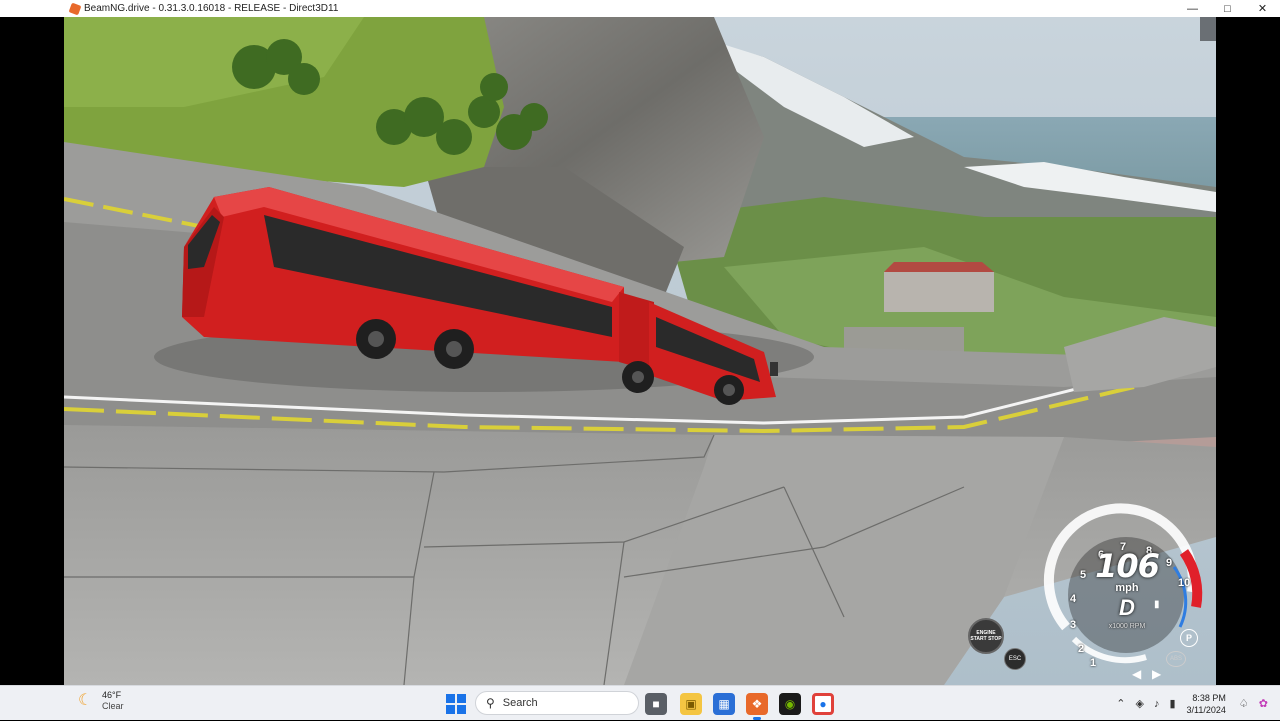  I want to click on battery-icon: ▮, so click(1172, 703).